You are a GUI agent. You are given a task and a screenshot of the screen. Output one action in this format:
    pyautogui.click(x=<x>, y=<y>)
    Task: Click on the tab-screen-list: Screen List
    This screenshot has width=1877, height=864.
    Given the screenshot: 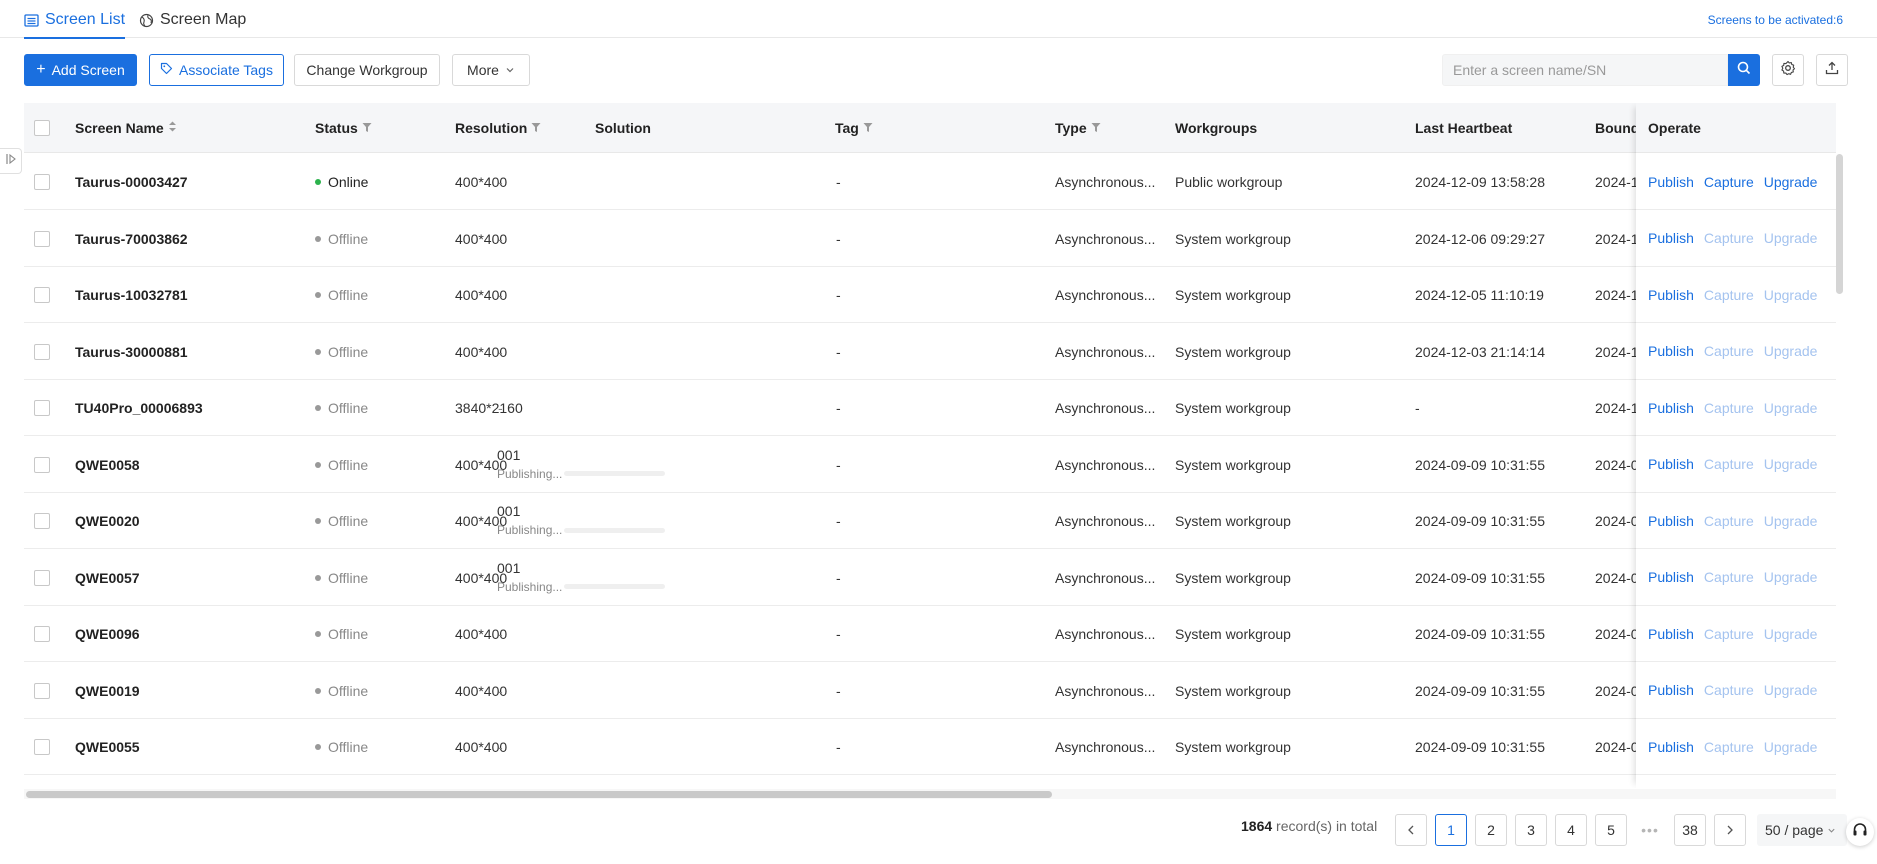 What is the action you would take?
    pyautogui.click(x=75, y=24)
    